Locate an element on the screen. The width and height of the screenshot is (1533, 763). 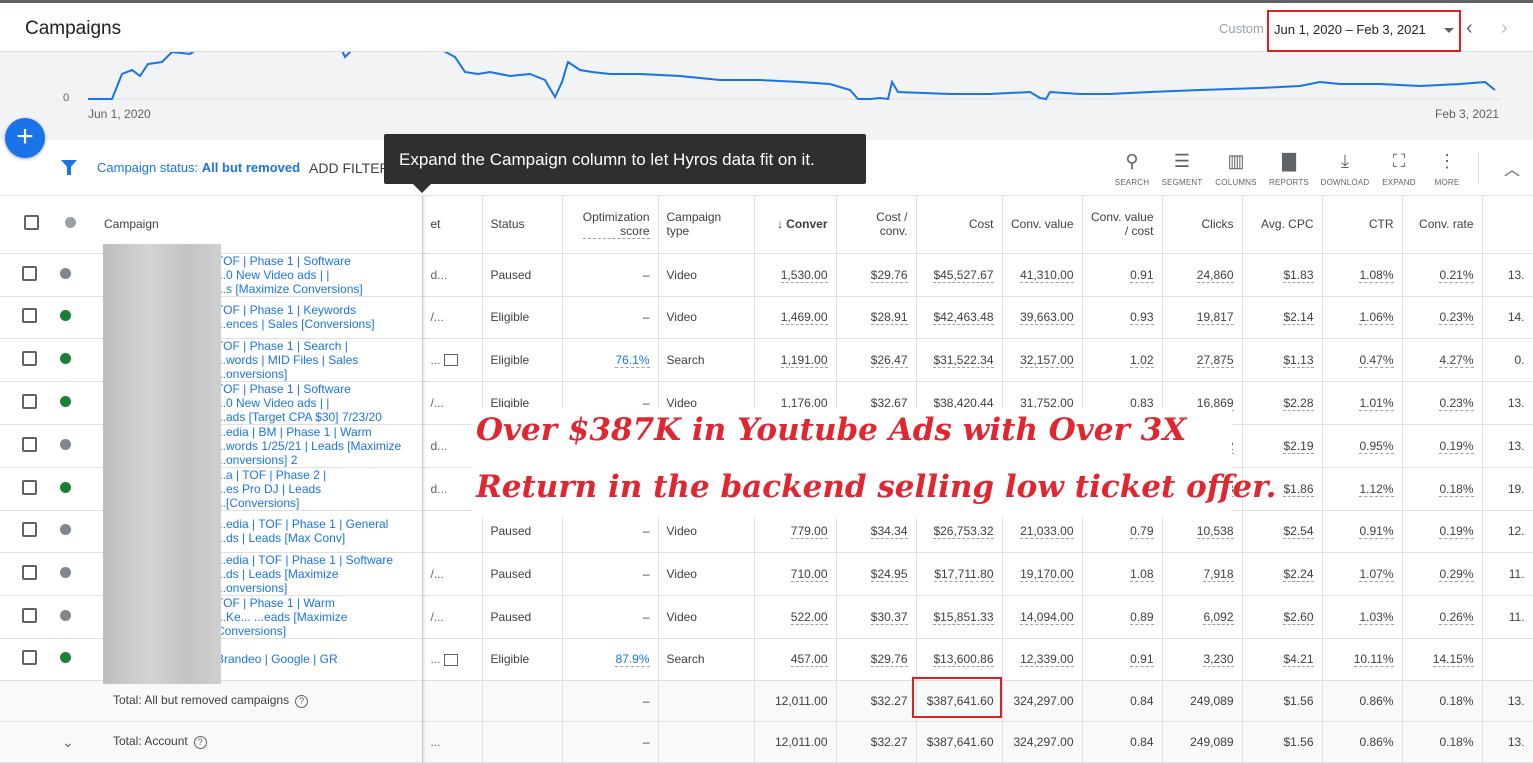
header-cost-per-conv: Cost / conv. is located at coordinates (876, 225).